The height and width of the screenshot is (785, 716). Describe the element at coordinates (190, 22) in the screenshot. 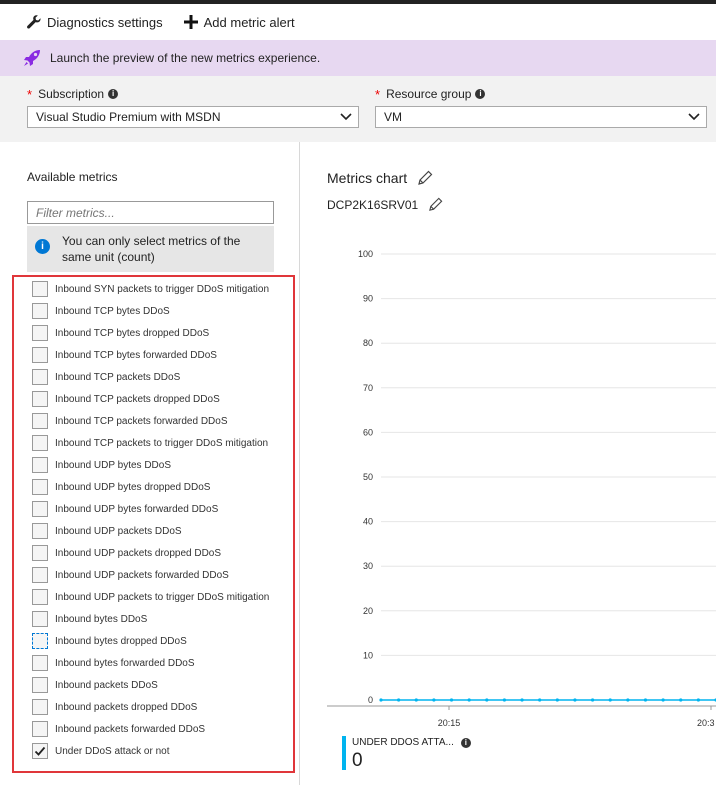

I see `plus-icon` at that location.